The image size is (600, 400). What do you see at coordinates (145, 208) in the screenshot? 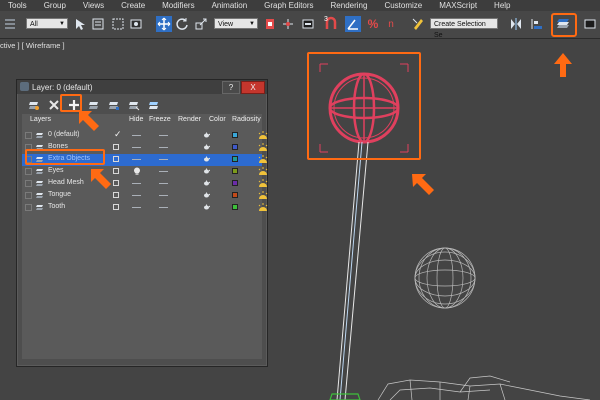
I see `layer-row: Tooth` at bounding box center [145, 208].